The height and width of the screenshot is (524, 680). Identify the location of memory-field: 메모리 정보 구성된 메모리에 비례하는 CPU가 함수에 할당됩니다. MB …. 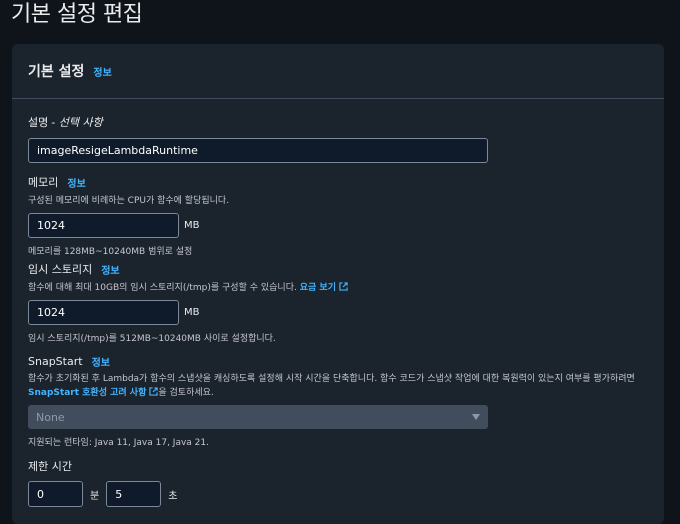
(128, 215).